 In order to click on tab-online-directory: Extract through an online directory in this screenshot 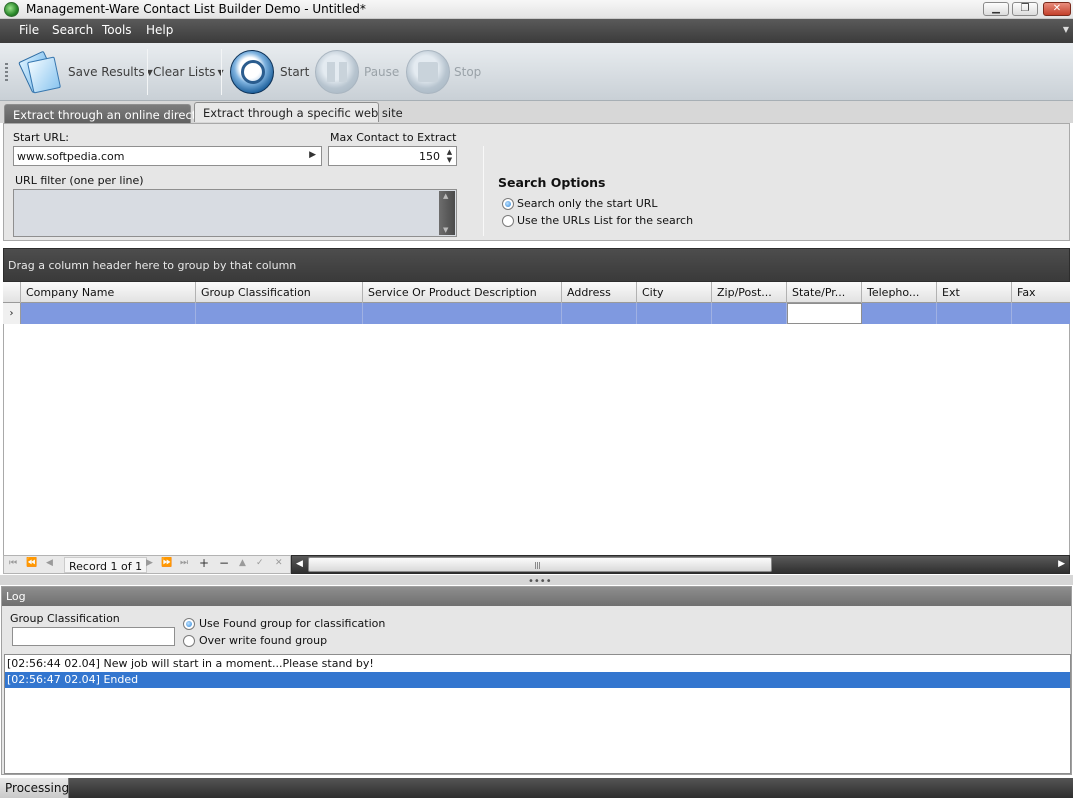, I will do `click(109, 114)`.